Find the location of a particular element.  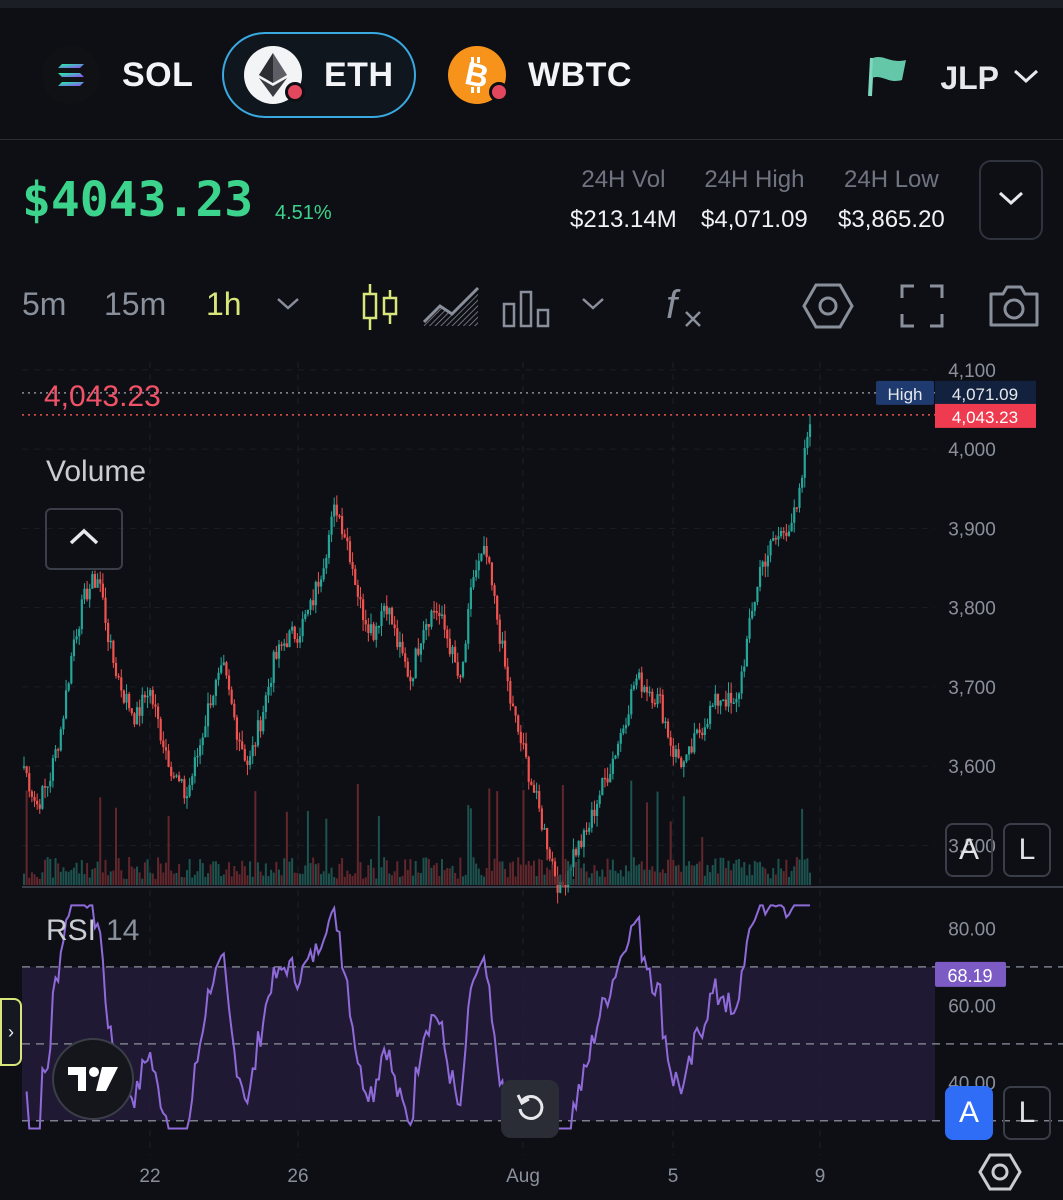

sidebar-toggle-handle: › is located at coordinates (11, 1032).